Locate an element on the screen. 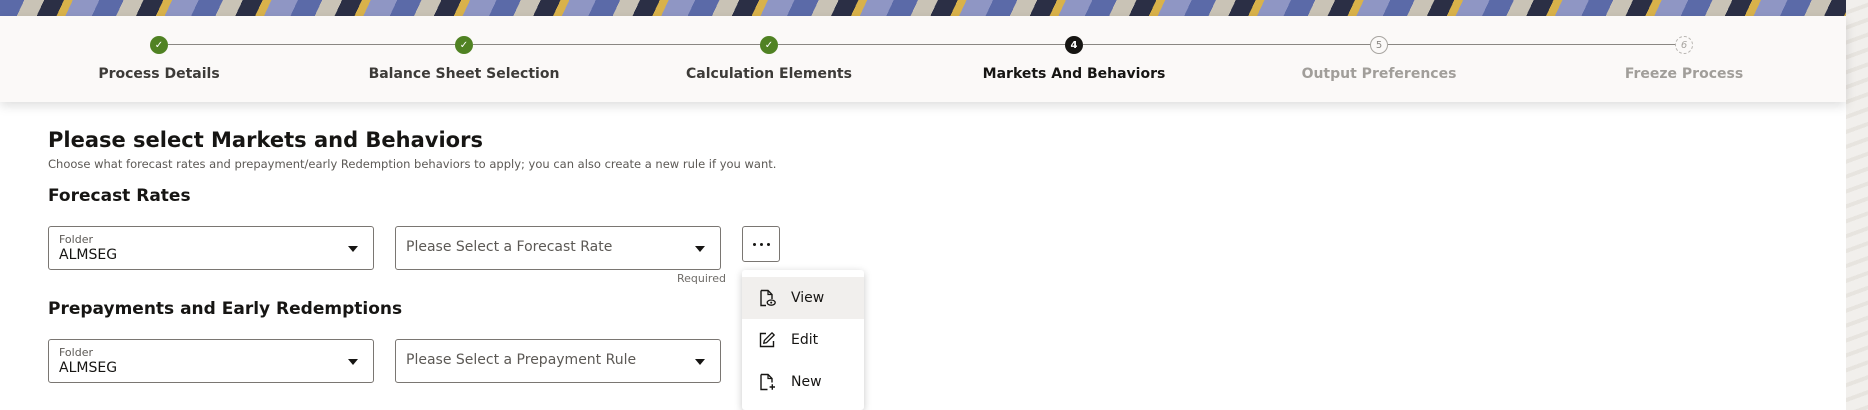 This screenshot has height=410, width=1868. prepayment-folder-select: Folder ALMSEG is located at coordinates (211, 361).